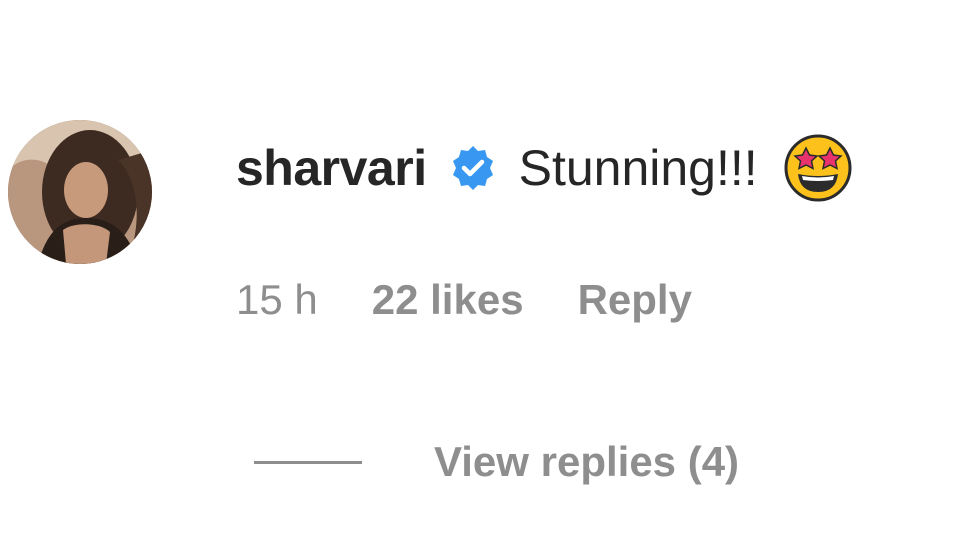  I want to click on avatar, so click(80, 192).